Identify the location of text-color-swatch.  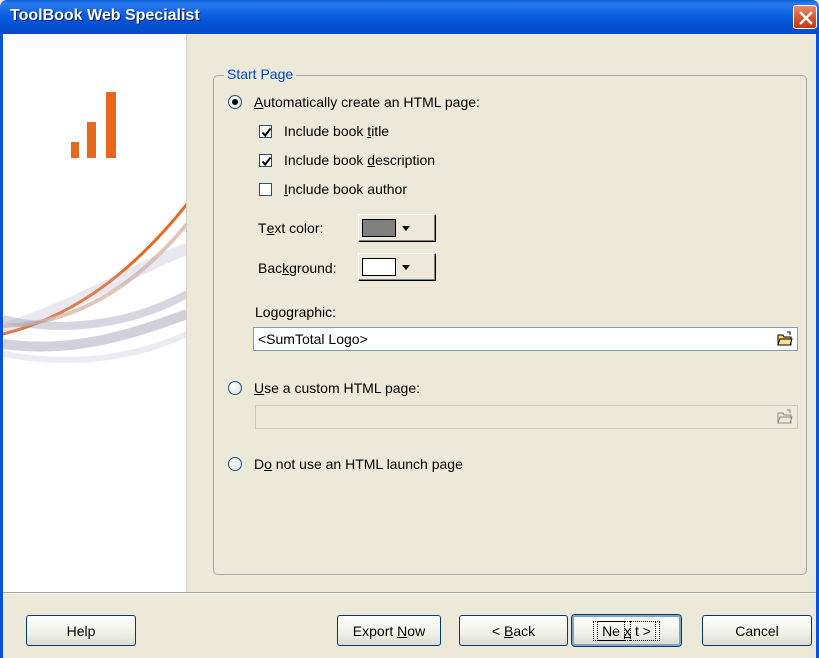
(379, 228).